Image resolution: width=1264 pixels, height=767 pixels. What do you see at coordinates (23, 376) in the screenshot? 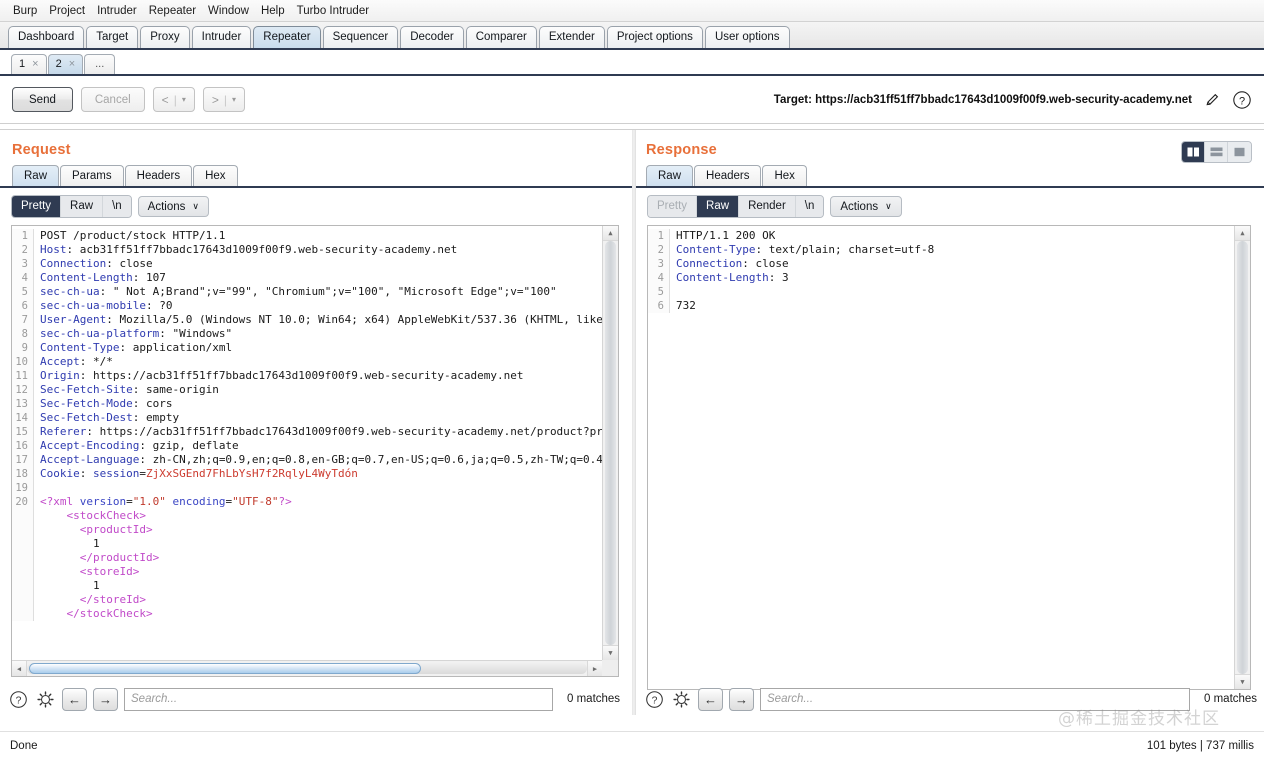
I see `line-number: 11` at bounding box center [23, 376].